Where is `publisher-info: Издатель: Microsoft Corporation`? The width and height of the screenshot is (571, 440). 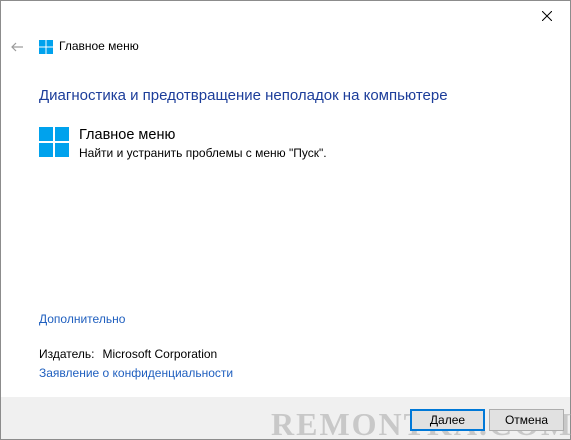
publisher-info: Издатель: Microsoft Corporation is located at coordinates (128, 354).